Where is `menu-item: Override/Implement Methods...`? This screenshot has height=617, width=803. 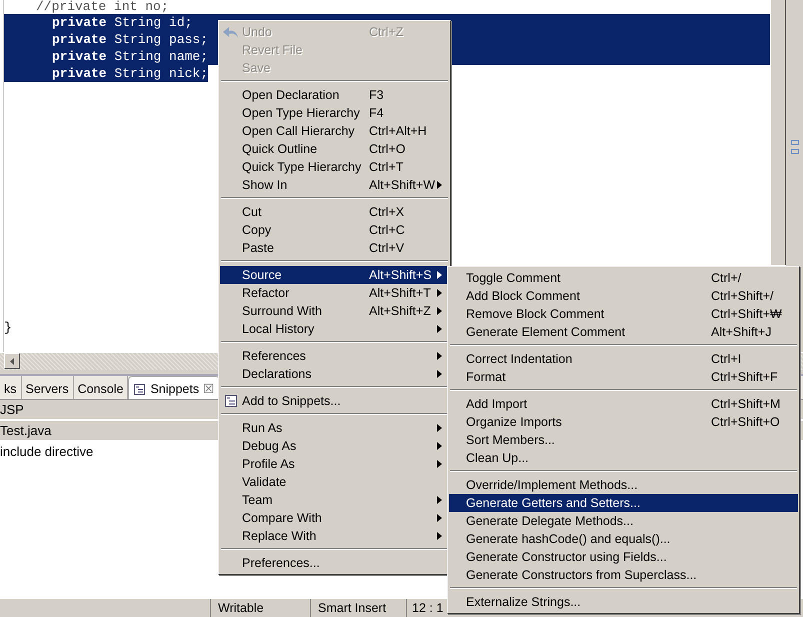 menu-item: Override/Implement Methods... is located at coordinates (623, 485).